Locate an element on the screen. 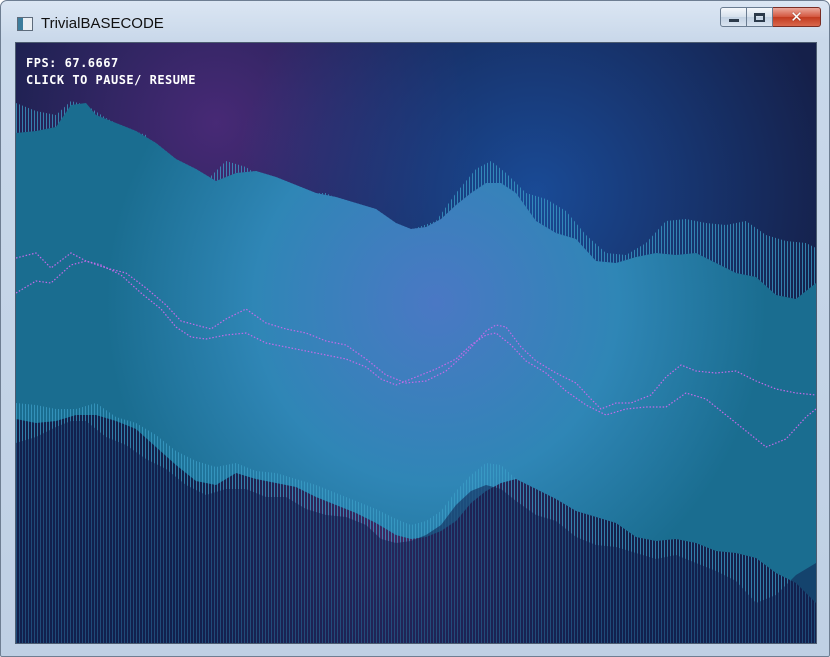  app-icon is located at coordinates (25, 24).